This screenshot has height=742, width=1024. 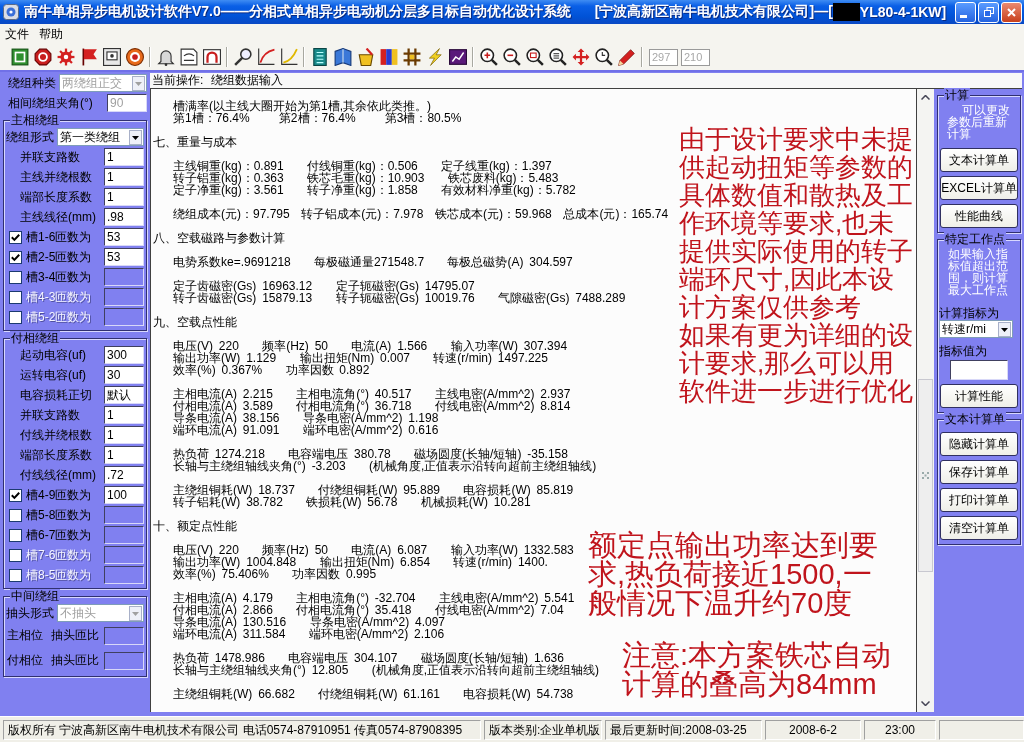 I want to click on field-label: 主线并绕根数, so click(x=56, y=177).